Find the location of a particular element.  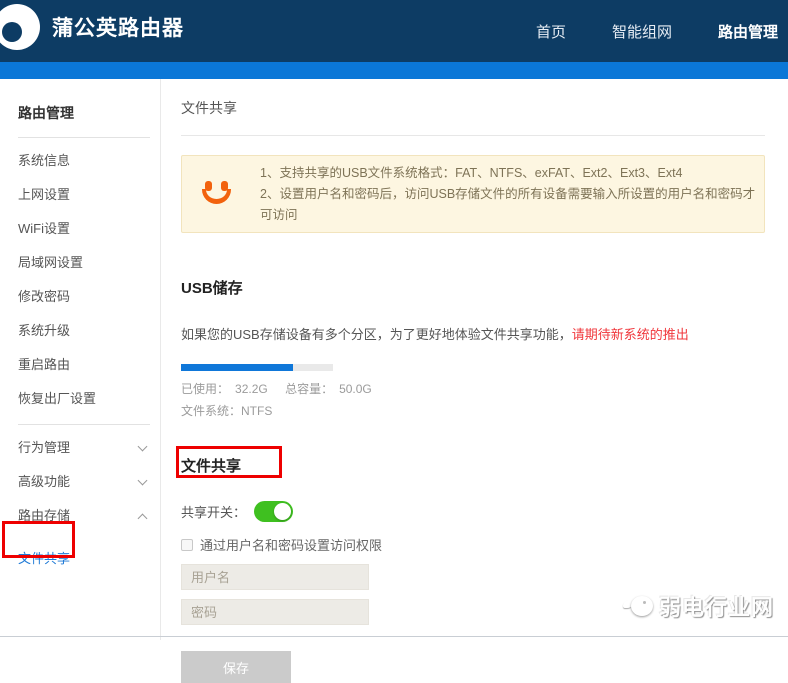

usb-fs-value: NTFS is located at coordinates (257, 411).